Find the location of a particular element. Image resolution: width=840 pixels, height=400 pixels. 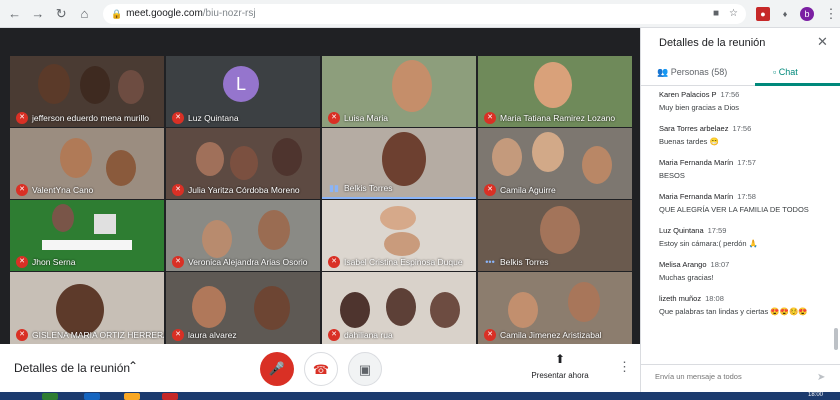

taskbar-clock: 18:00 is located at coordinates (816, 395).